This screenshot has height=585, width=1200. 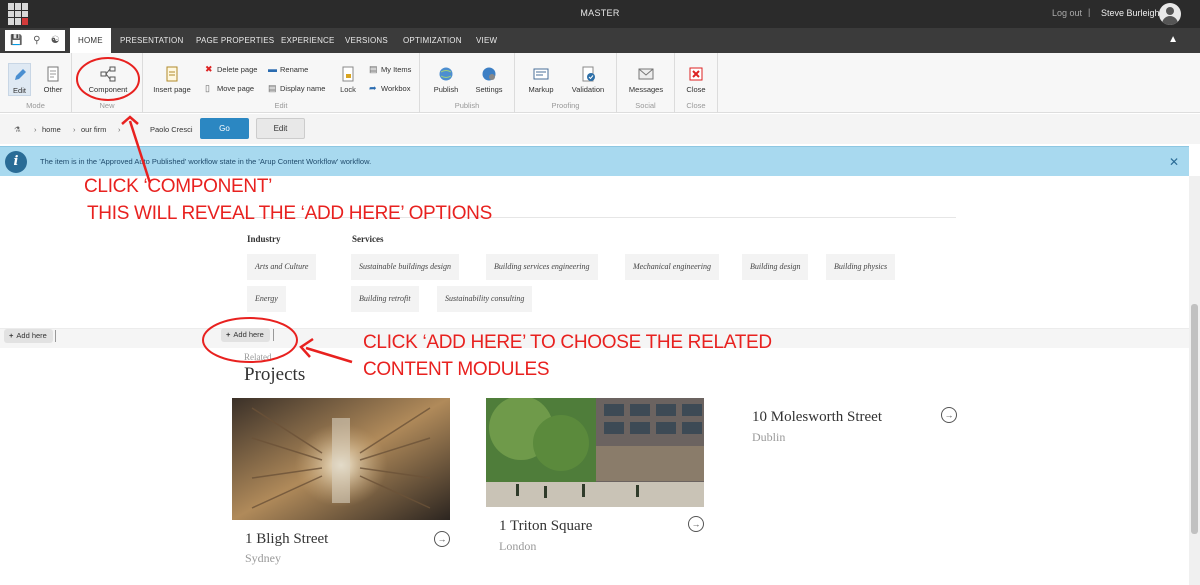 I want to click on project-card: 1 Bligh Street Sydney →, so click(x=342, y=483).